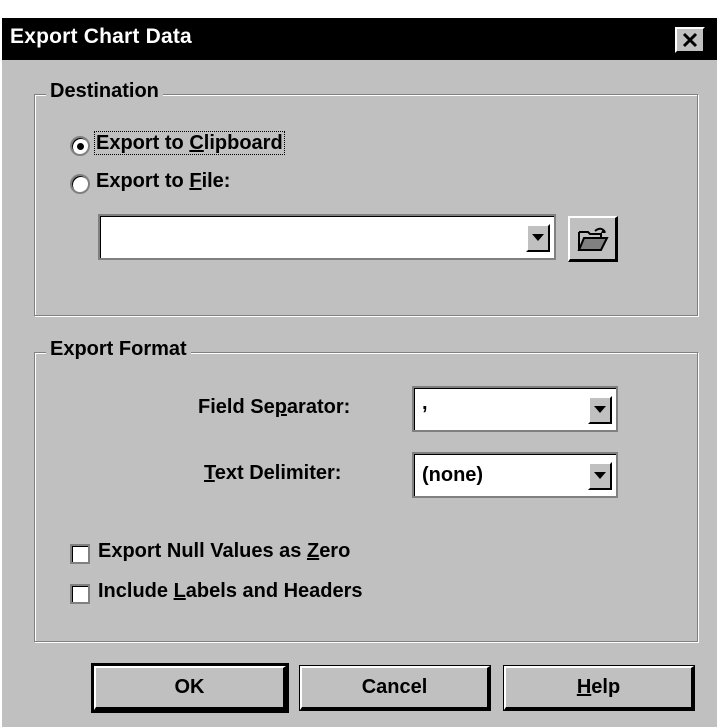  I want to click on close-button, so click(690, 40).